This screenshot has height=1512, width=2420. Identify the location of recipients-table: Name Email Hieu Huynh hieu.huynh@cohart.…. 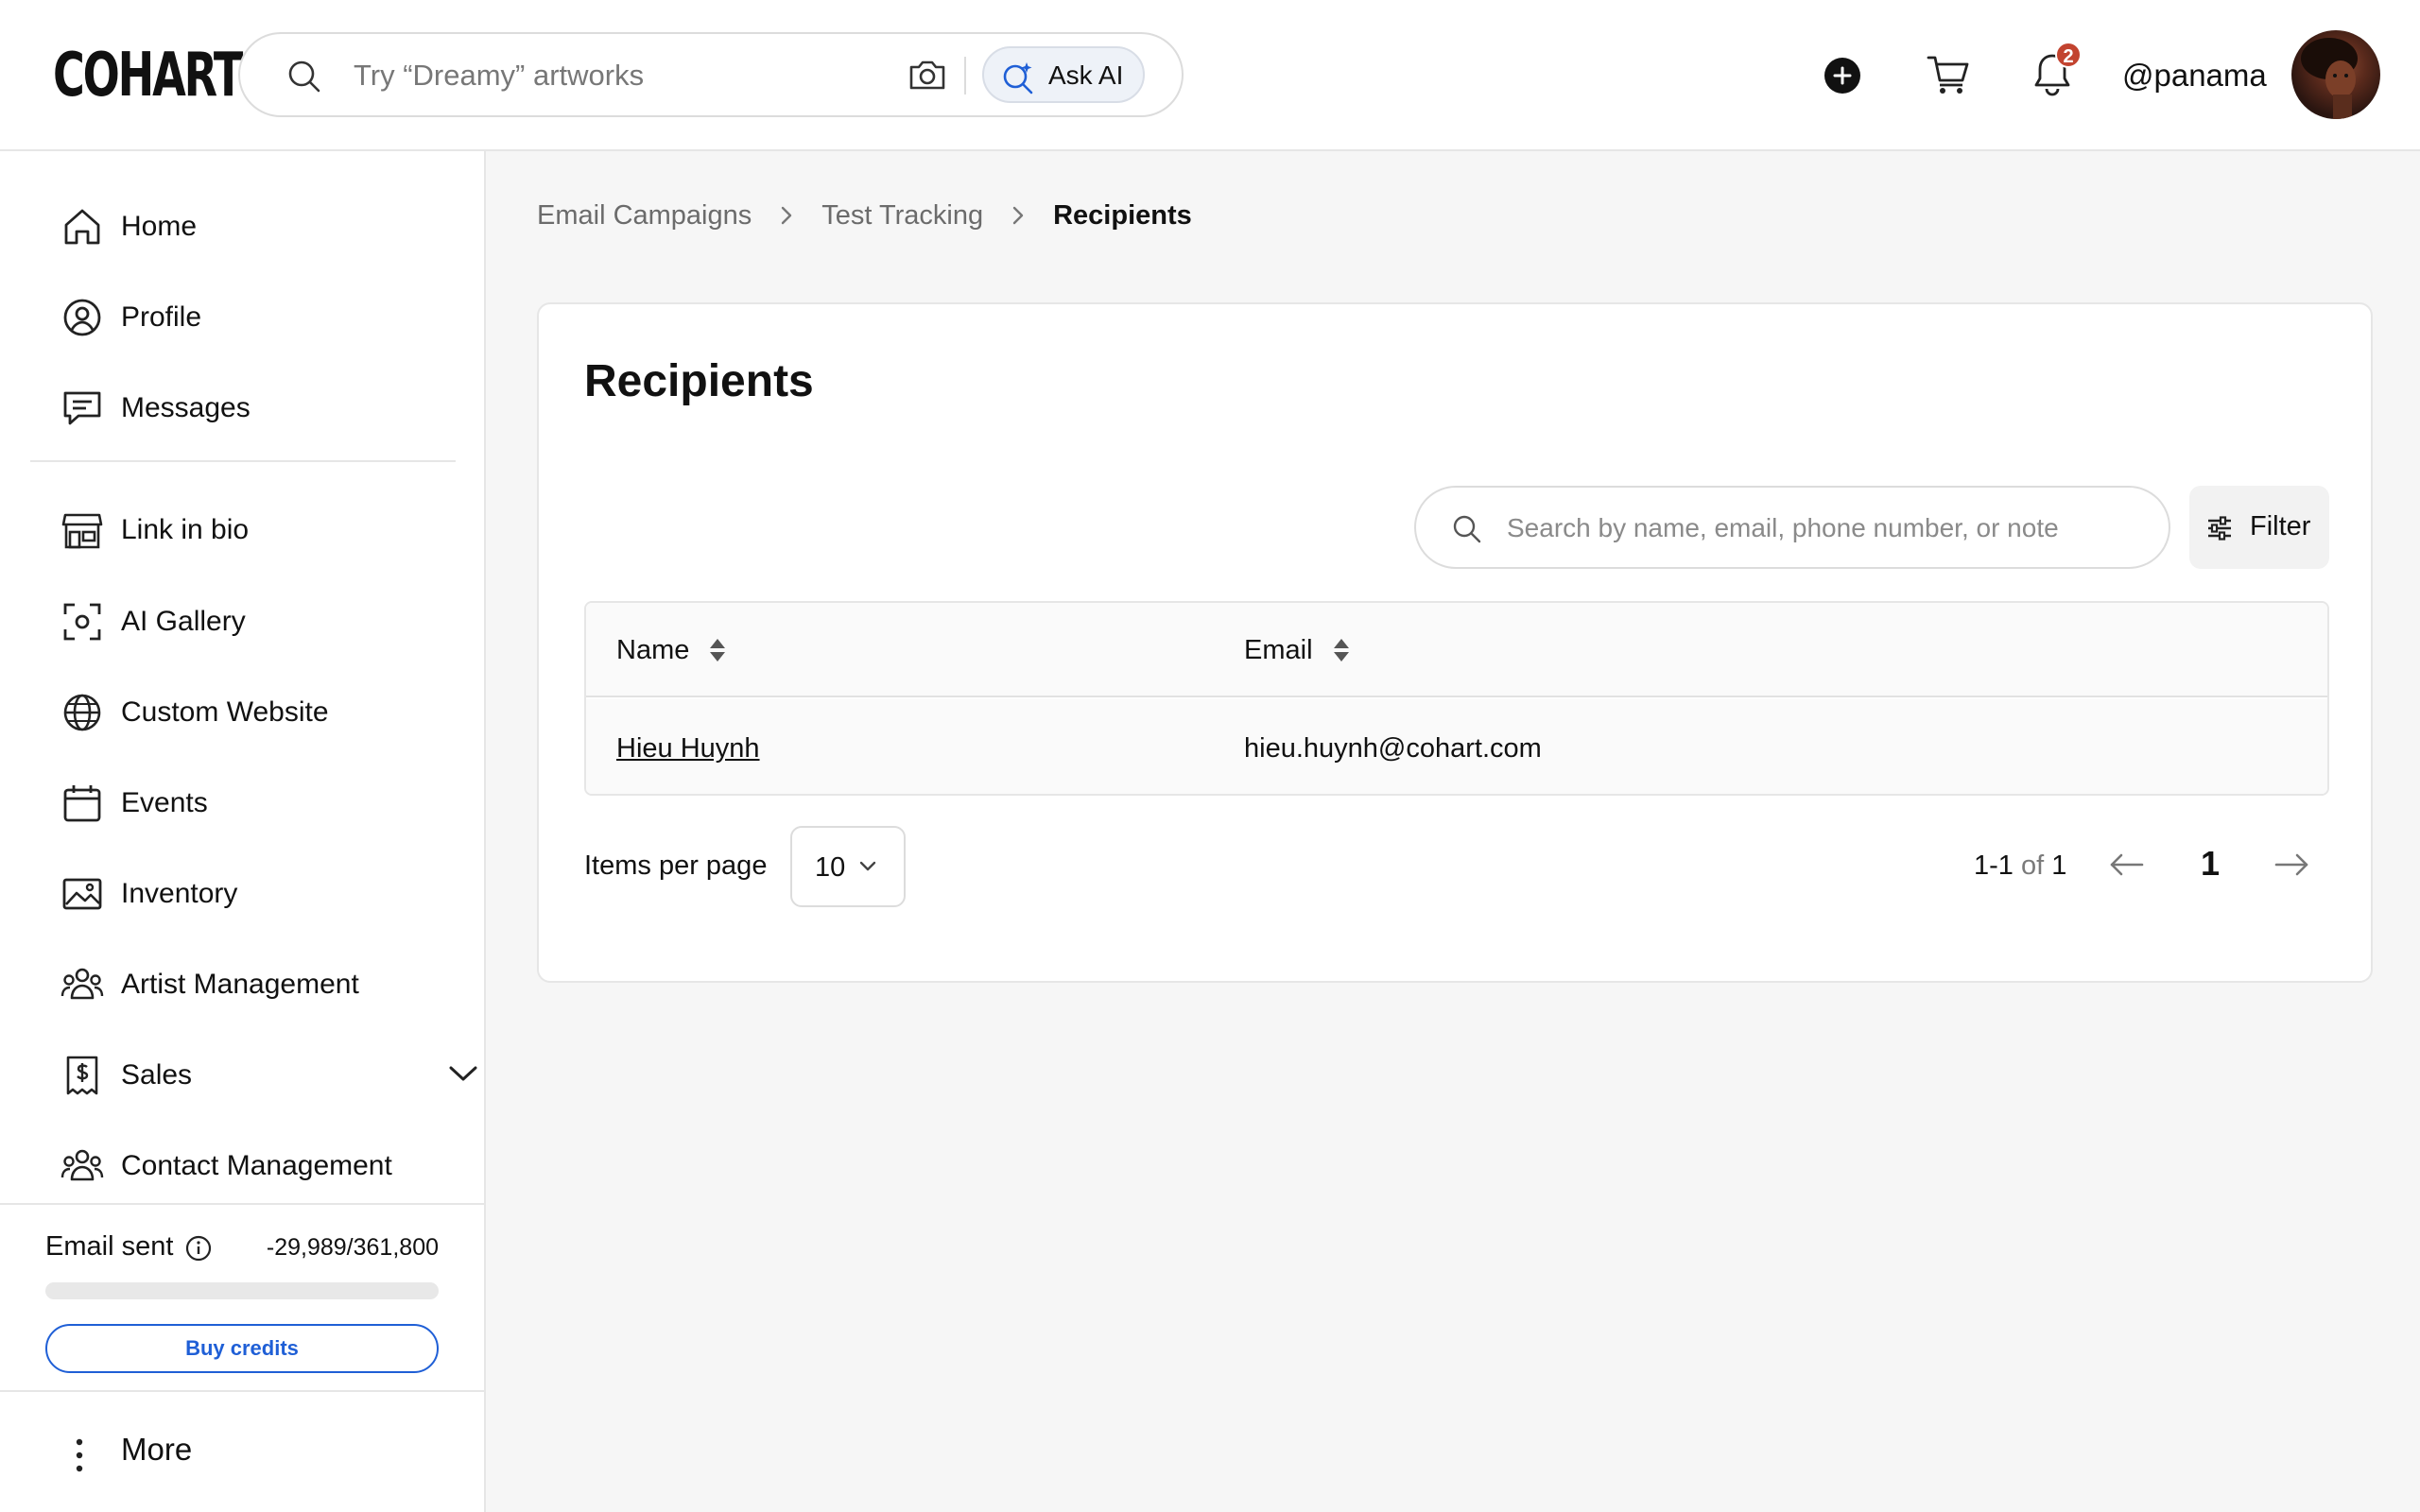
(1456, 698).